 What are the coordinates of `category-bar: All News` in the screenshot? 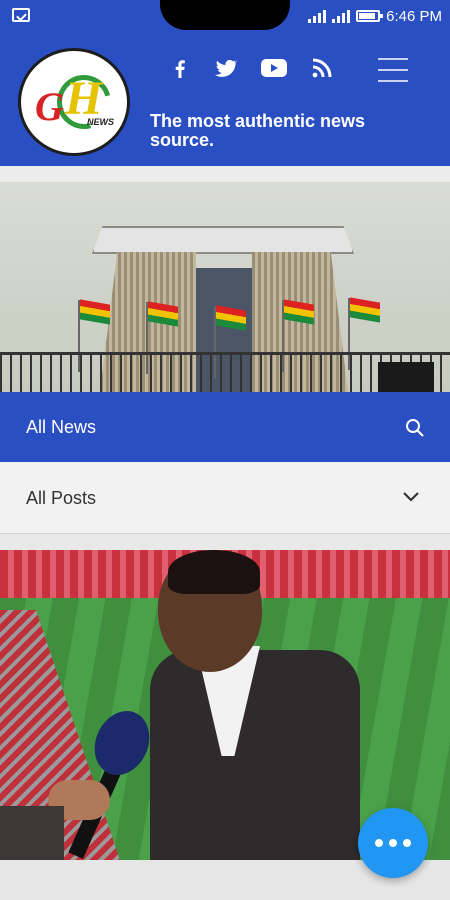 It's located at (225, 427).